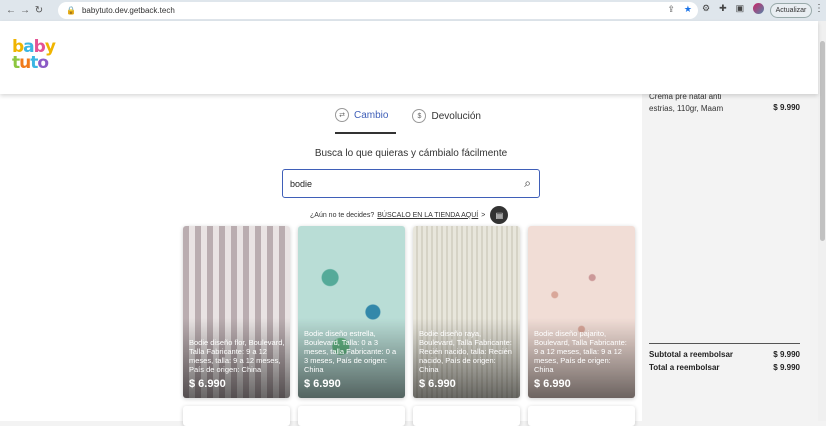 This screenshot has height=426, width=826. I want to click on store-icon: ▤, so click(499, 215).